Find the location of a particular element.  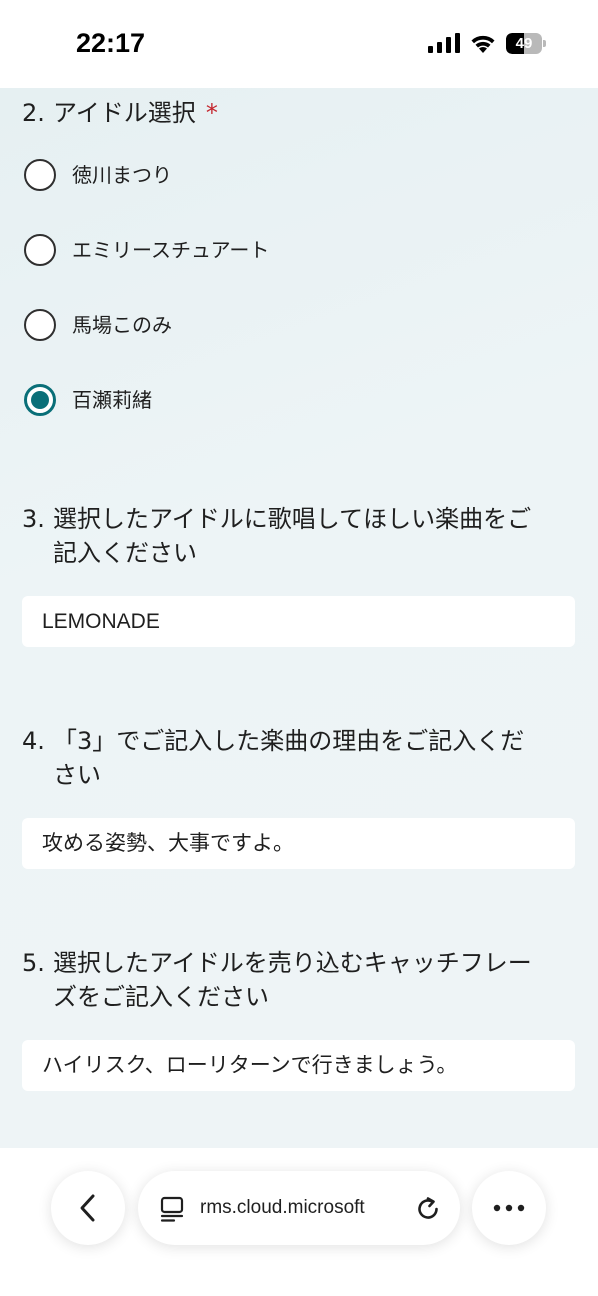

radio-option-momose-rio: 百瀬莉緒 is located at coordinates (224, 401).